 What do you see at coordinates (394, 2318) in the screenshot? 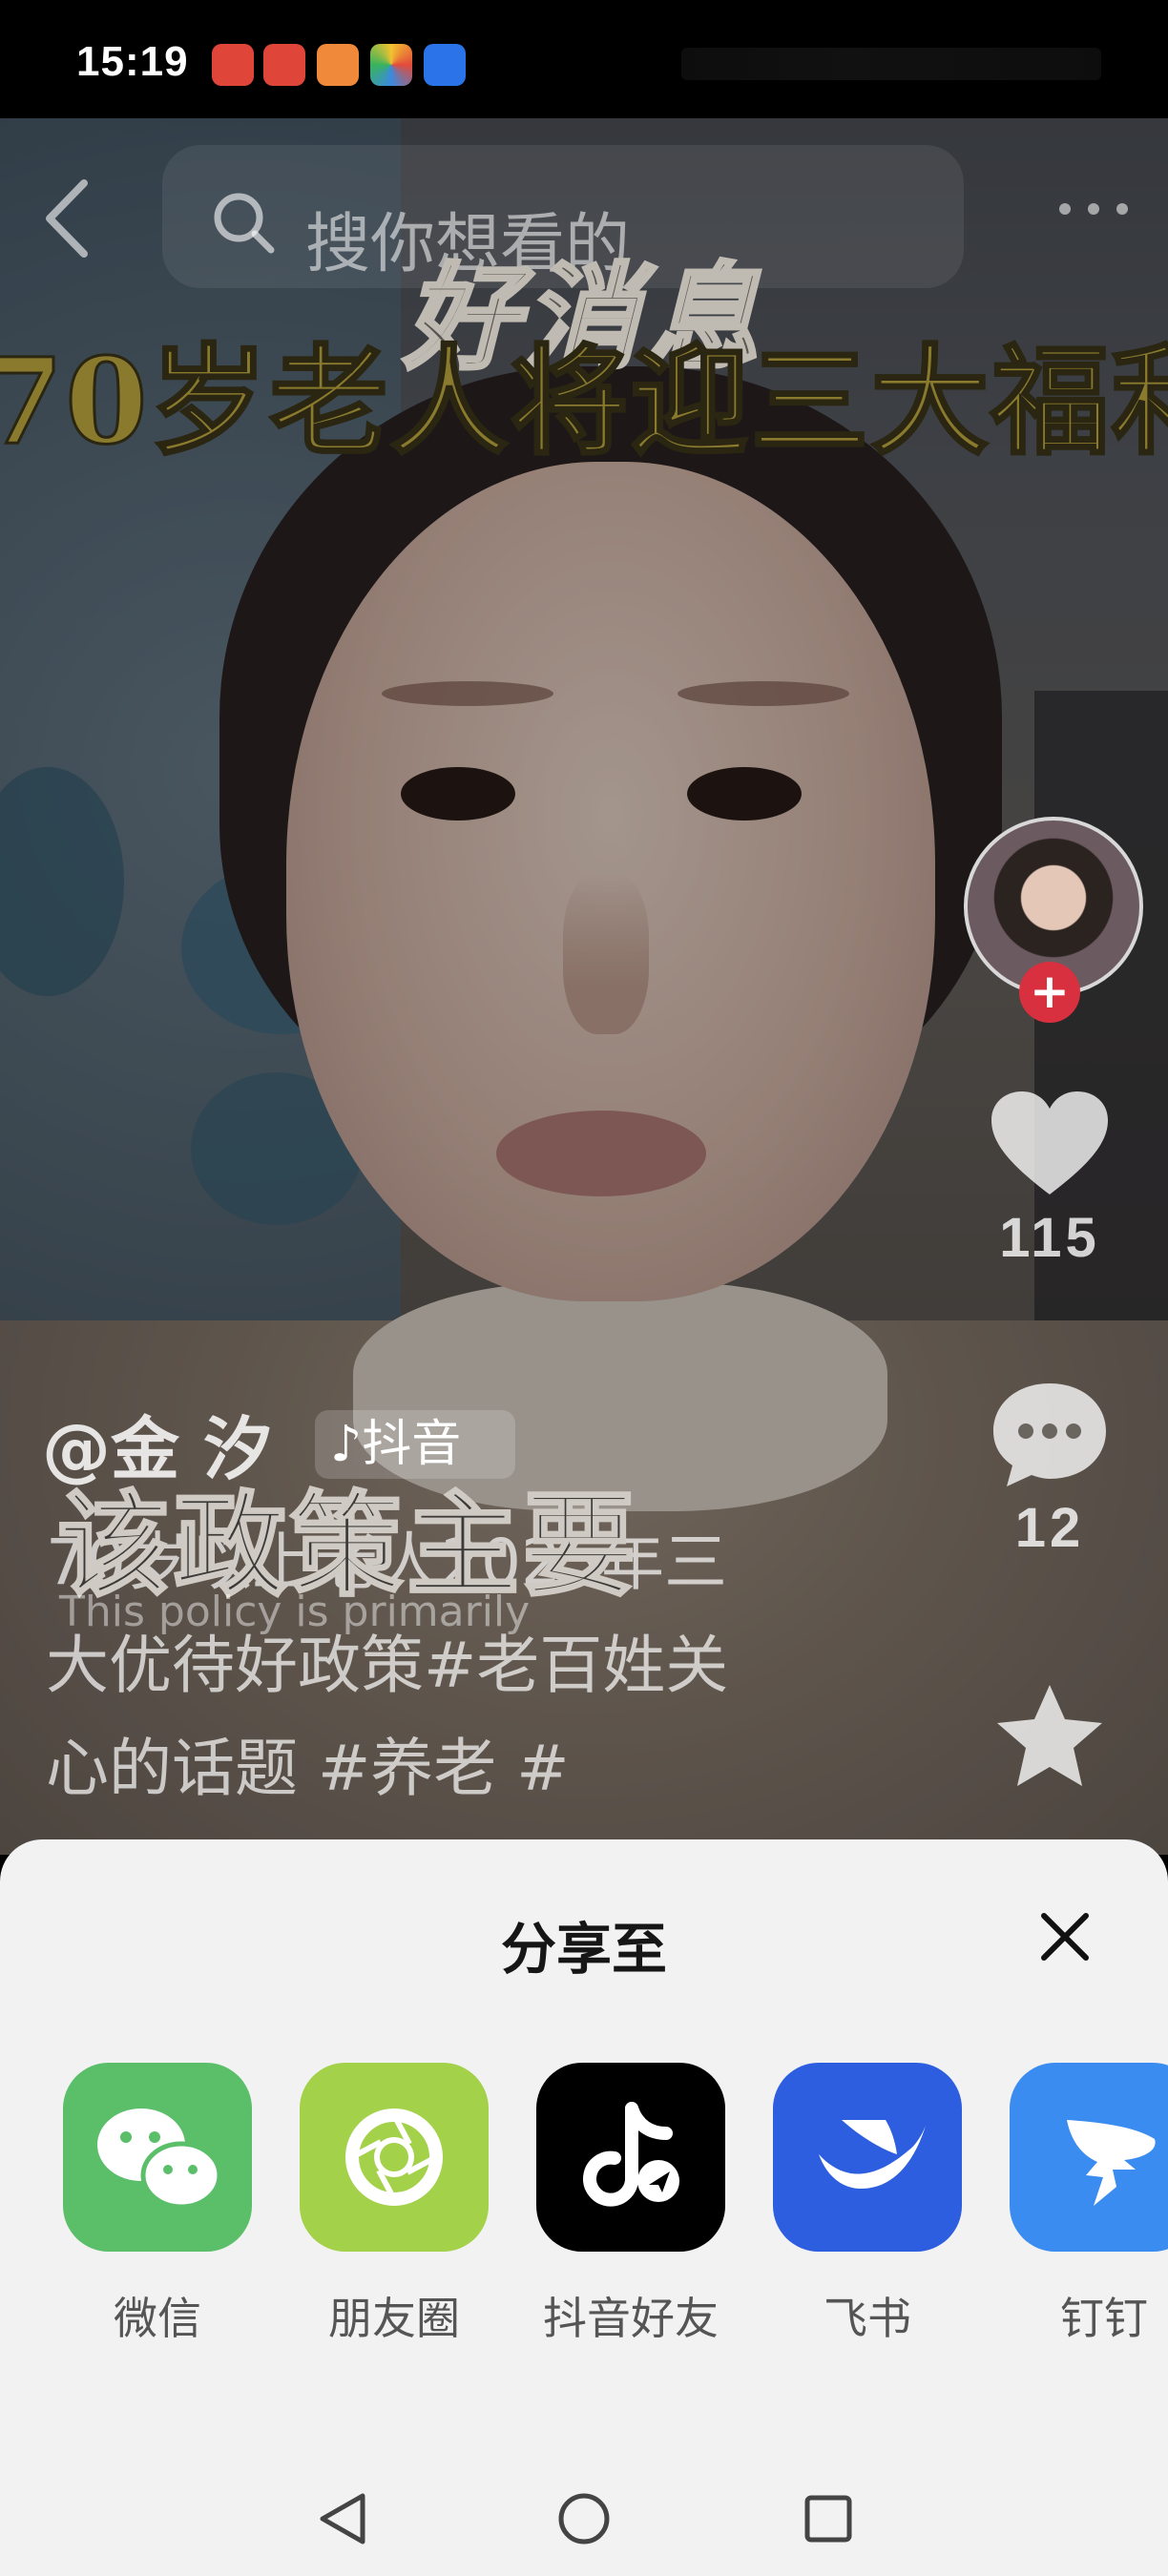
I see `share-app-label: 朋友圈` at bounding box center [394, 2318].